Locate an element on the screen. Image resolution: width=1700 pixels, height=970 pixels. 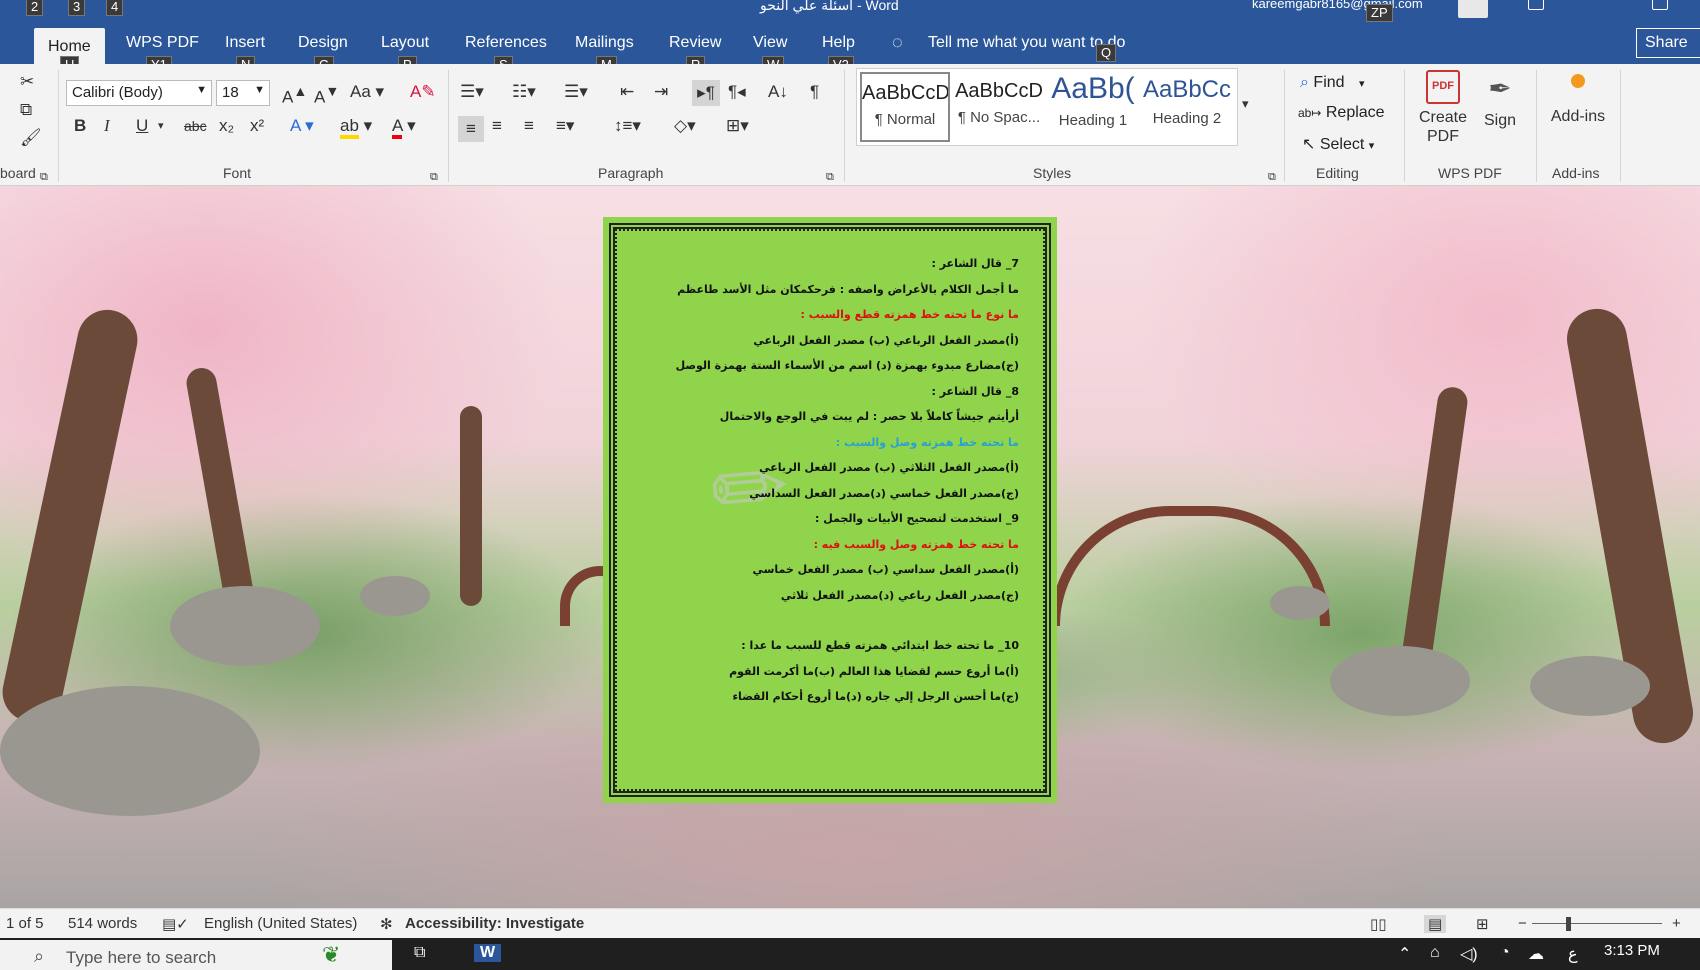
underline-button: U is located at coordinates (142, 126).